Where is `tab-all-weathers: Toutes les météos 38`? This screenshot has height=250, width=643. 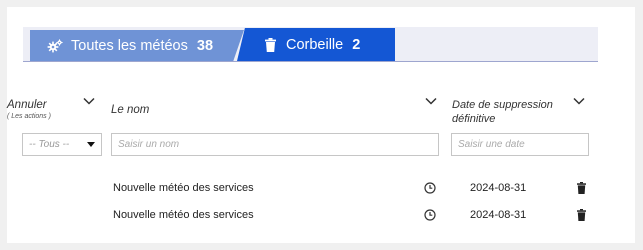
tab-all-weathers: Toutes les météos 38 is located at coordinates (137, 45).